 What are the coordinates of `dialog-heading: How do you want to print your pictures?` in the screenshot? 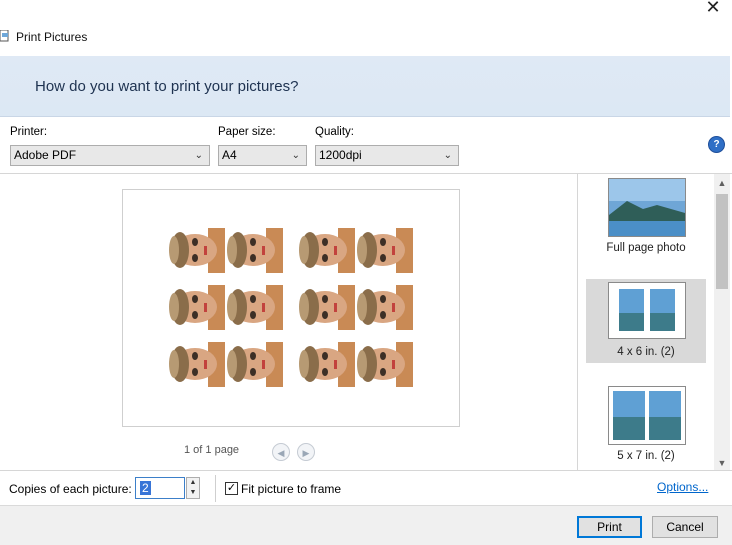 It's located at (167, 86).